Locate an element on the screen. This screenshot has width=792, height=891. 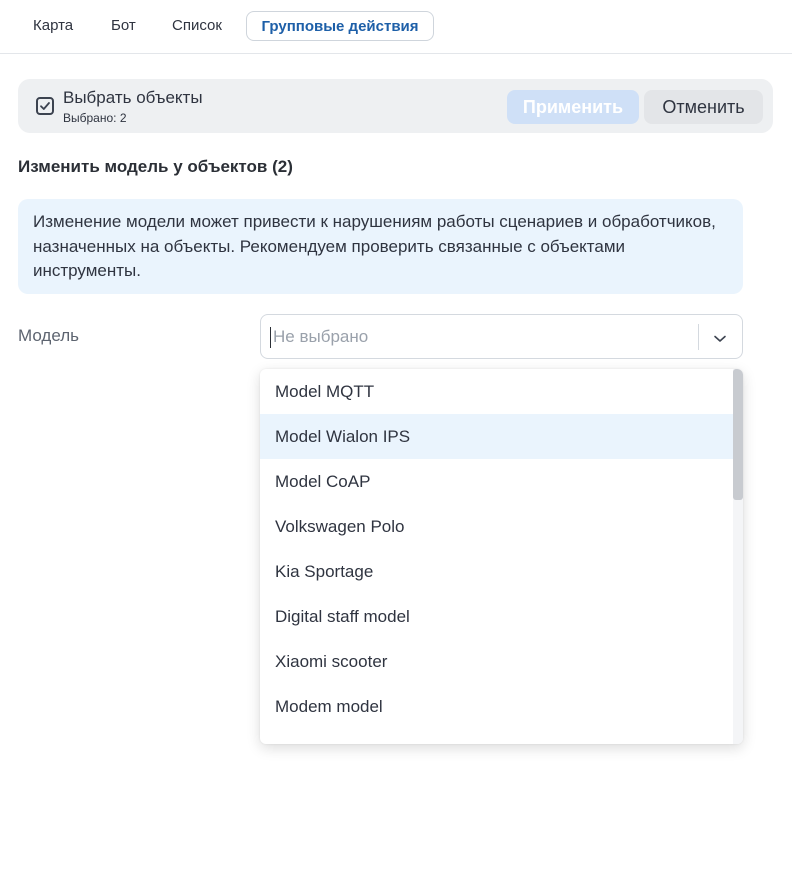
dropdown-option: Model Wialon IPS is located at coordinates (497, 436).